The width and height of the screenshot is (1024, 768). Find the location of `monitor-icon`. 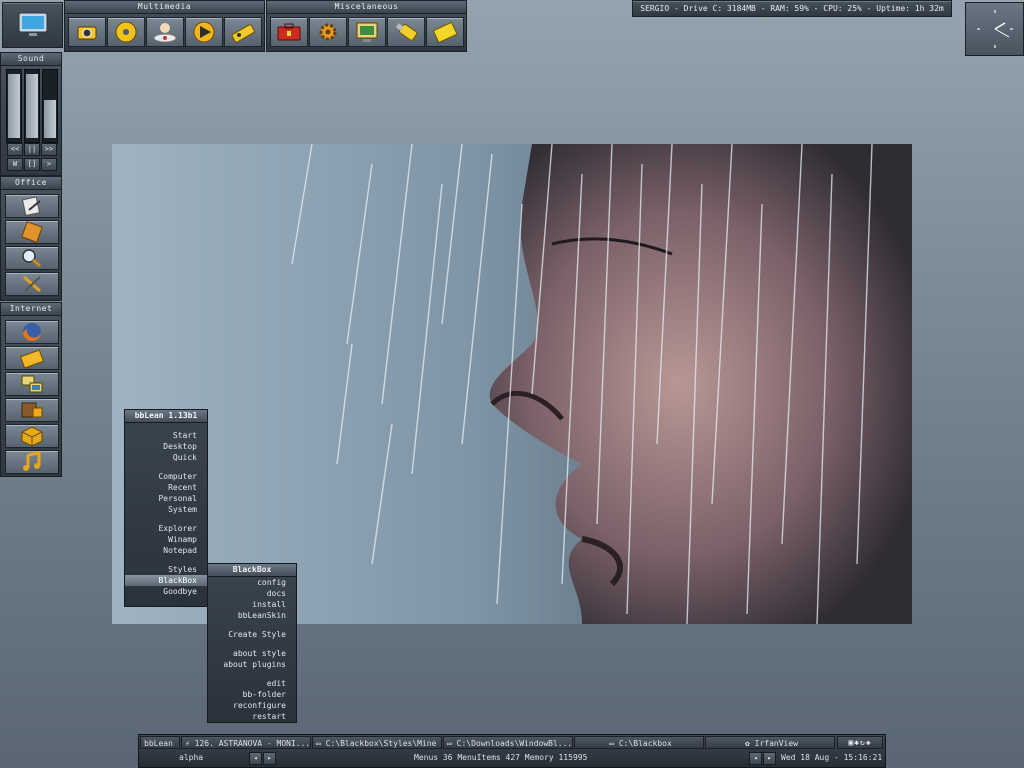

monitor-icon is located at coordinates (33, 24).